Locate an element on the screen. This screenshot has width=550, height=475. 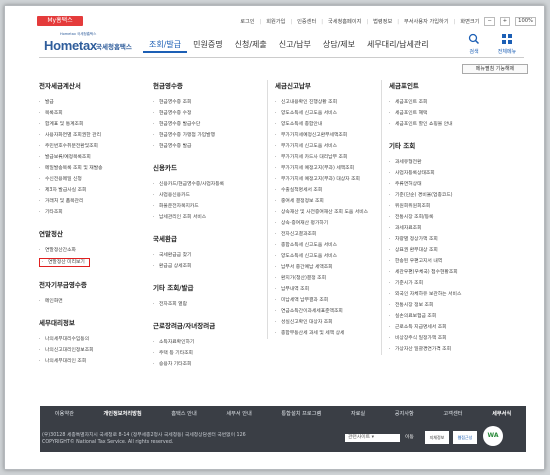
menu-link: 발급 is located at coordinates (91, 102).